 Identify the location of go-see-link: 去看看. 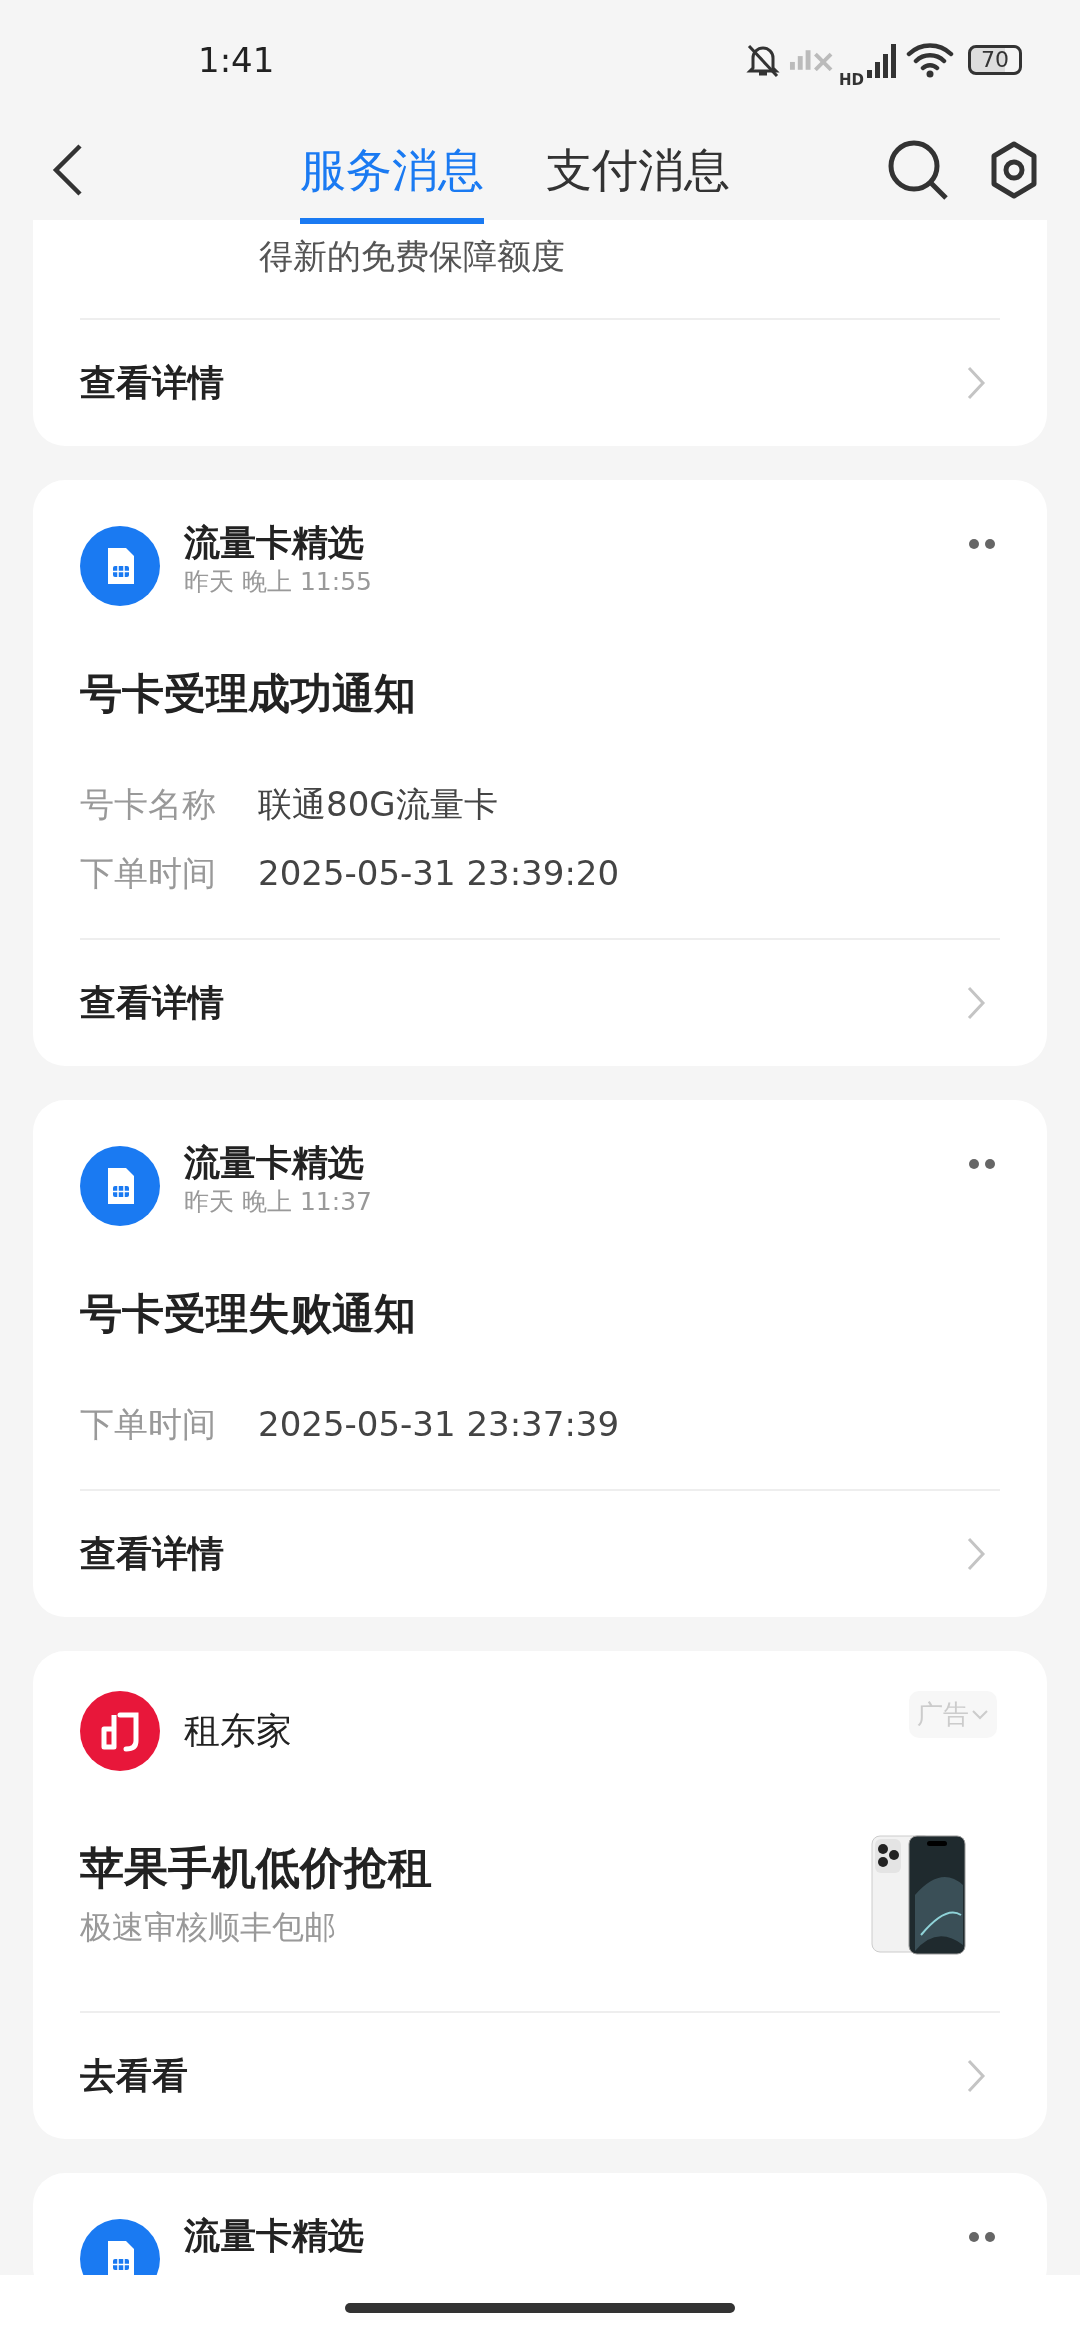
(540, 2075).